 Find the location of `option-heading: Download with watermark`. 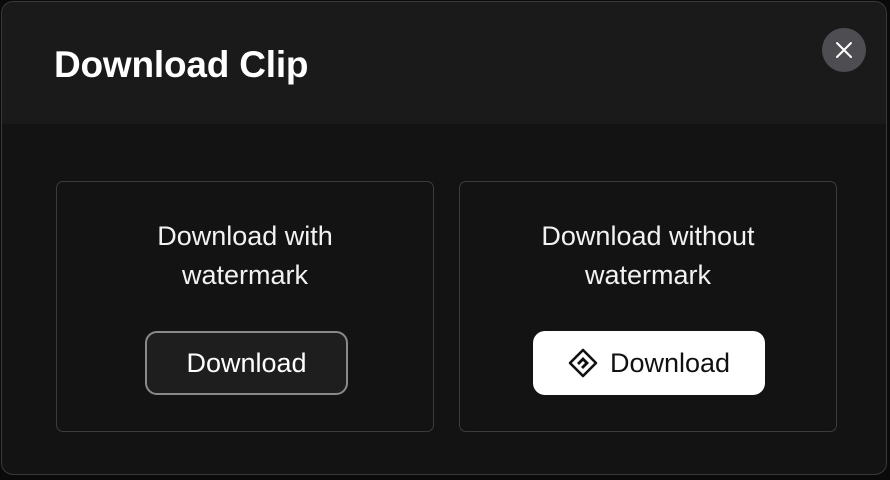

option-heading: Download with watermark is located at coordinates (245, 256).